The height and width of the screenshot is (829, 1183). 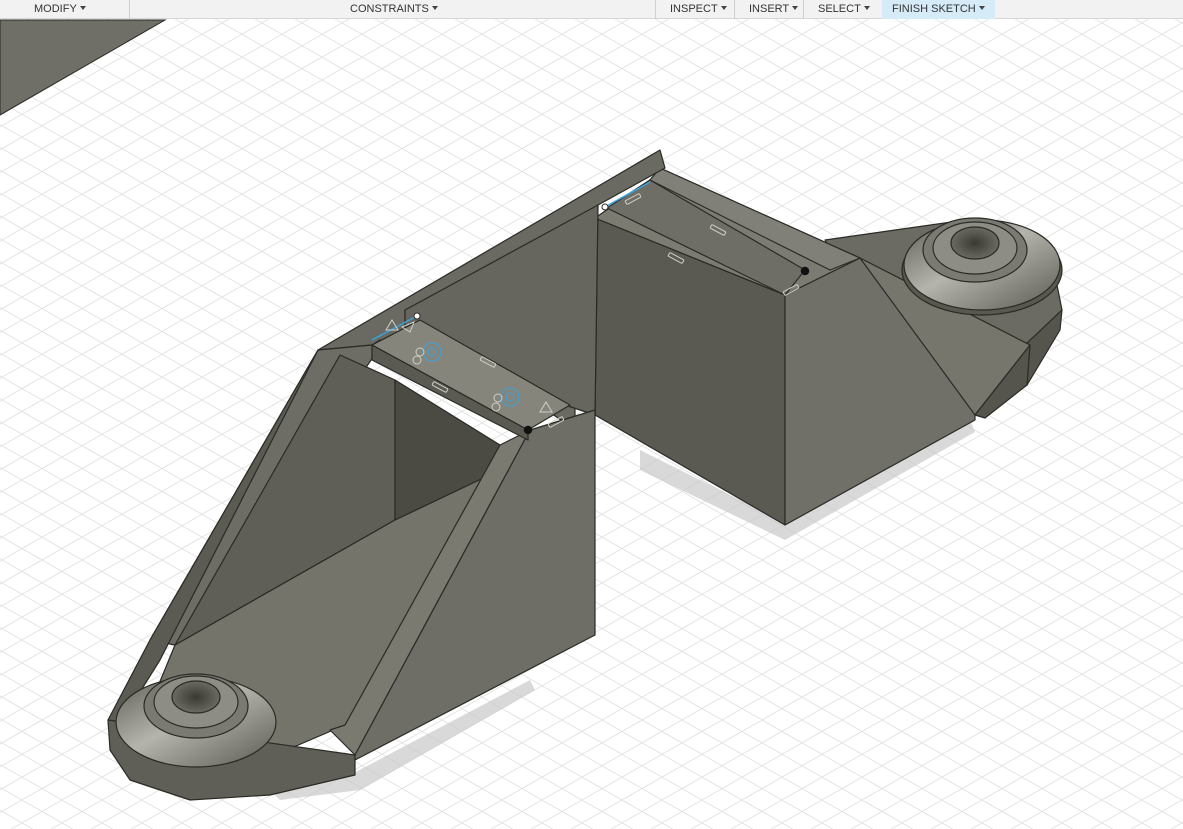 What do you see at coordinates (389, 9) in the screenshot?
I see `constraints-label: CONSTRAINTS` at bounding box center [389, 9].